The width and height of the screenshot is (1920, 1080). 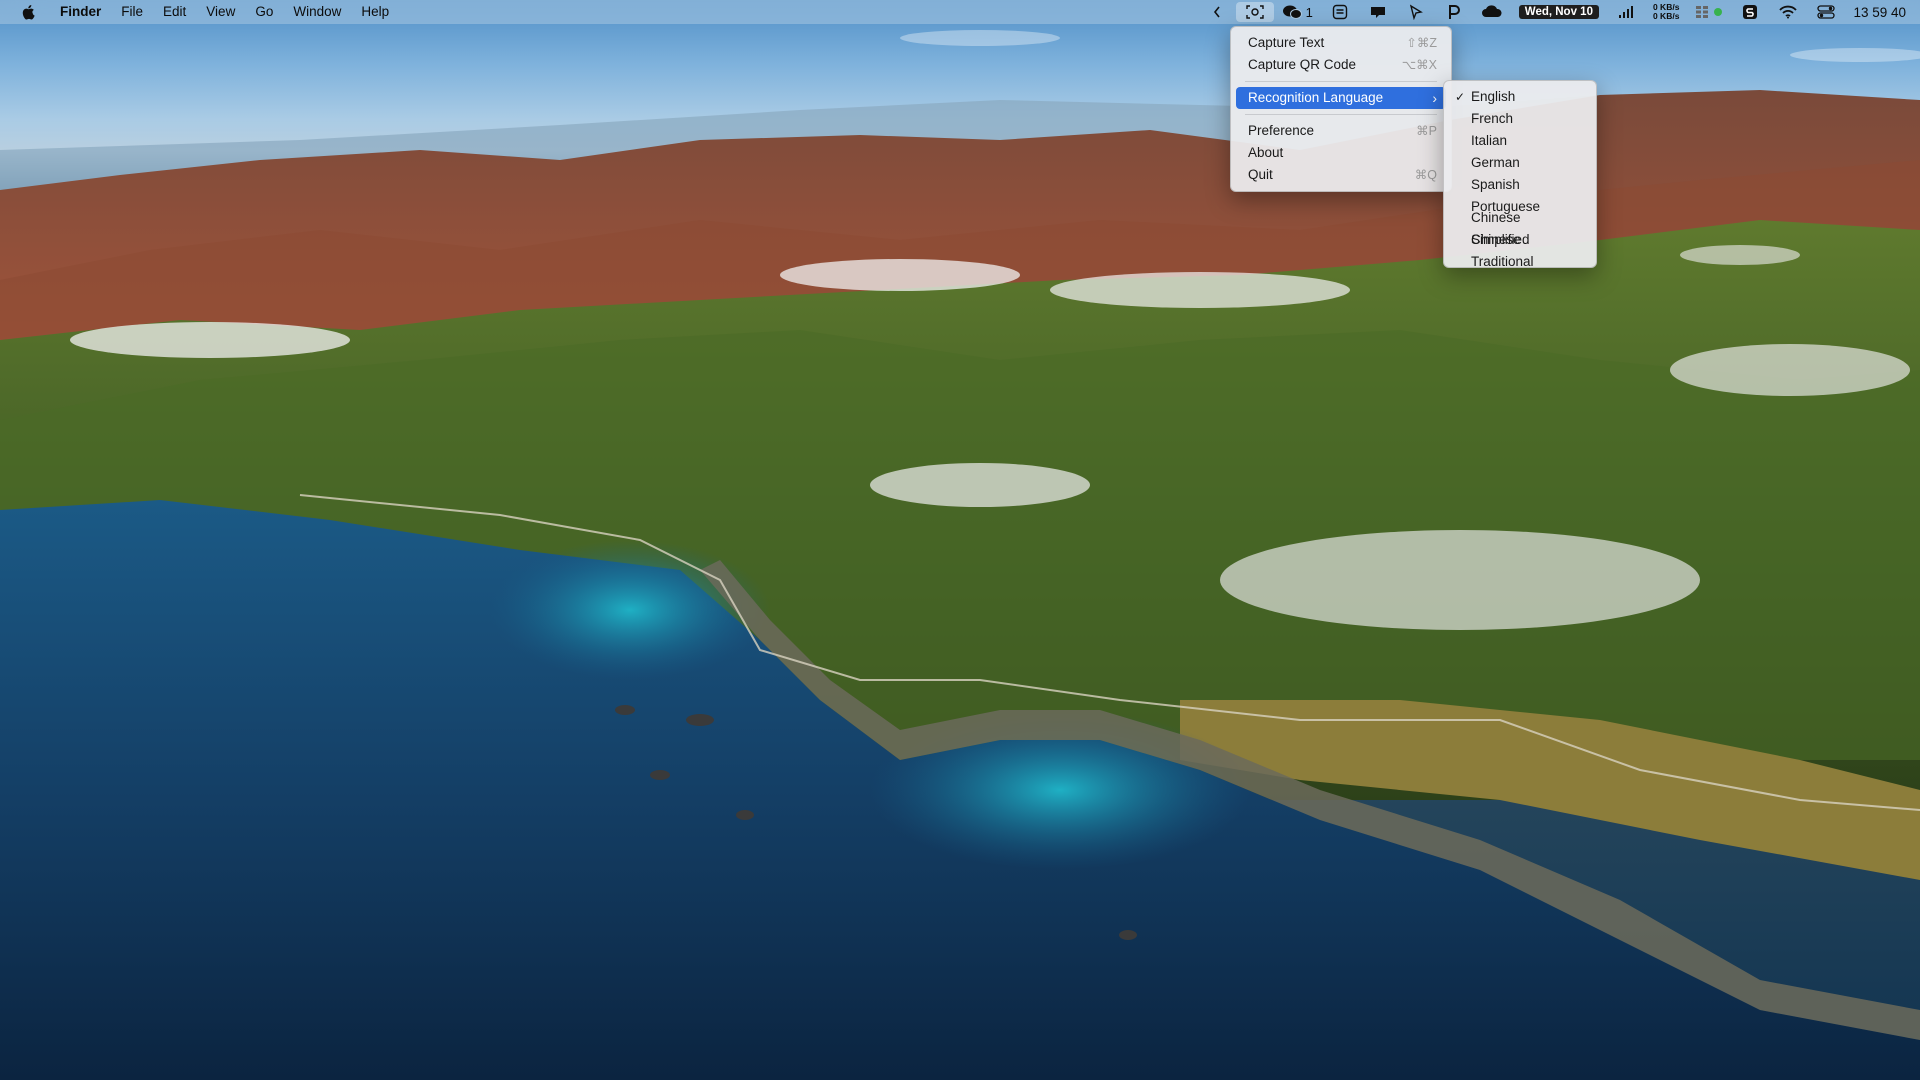 I want to click on chevron-left-icon, so click(x=1217, y=12).